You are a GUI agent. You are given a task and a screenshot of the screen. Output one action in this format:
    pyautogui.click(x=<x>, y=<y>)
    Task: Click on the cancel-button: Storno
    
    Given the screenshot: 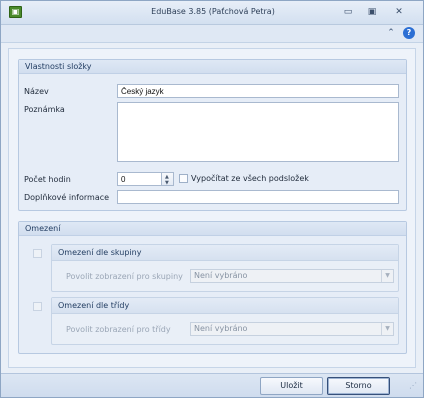 What is the action you would take?
    pyautogui.click(x=358, y=386)
    